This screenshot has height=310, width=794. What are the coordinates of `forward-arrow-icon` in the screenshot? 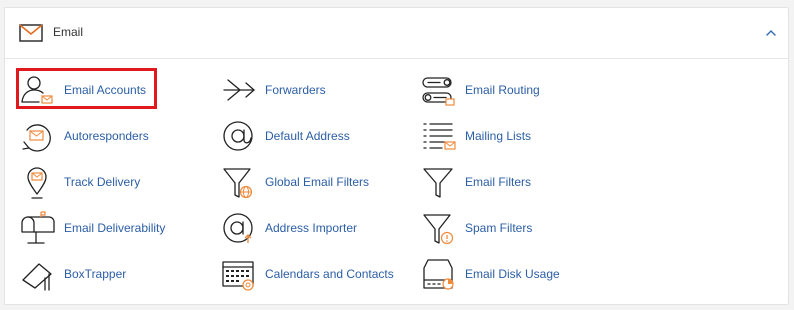 It's located at (239, 90).